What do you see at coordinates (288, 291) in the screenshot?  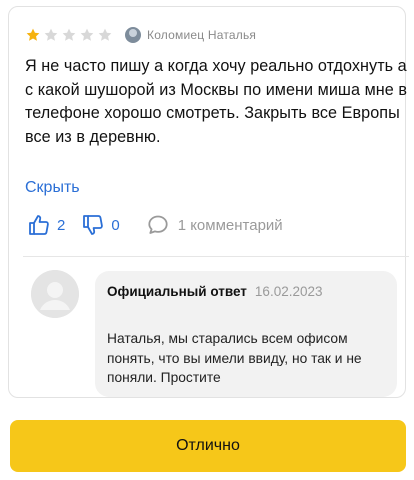 I see `official-reply-date: 16.02.2023` at bounding box center [288, 291].